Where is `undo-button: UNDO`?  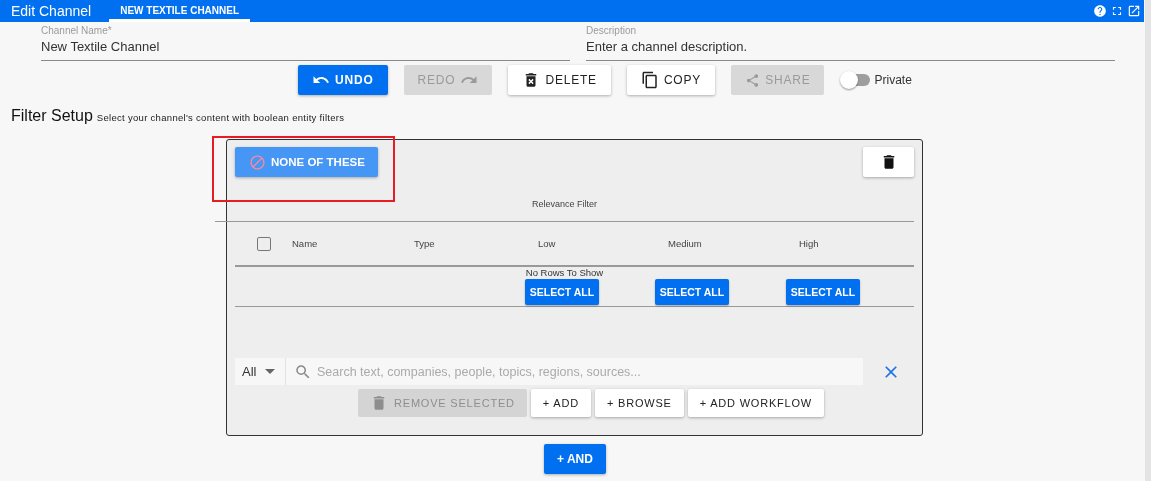
undo-button: UNDO is located at coordinates (343, 80).